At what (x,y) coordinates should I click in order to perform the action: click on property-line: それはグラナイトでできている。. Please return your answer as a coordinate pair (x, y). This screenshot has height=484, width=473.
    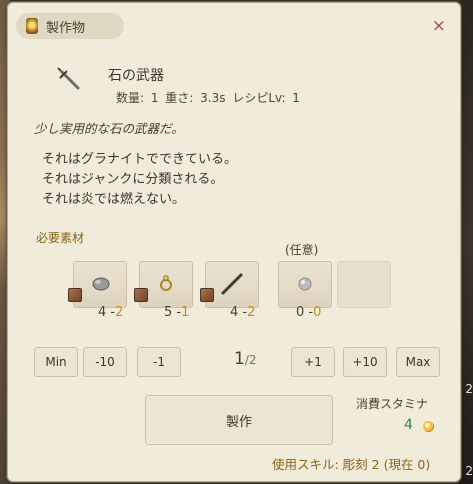
    Looking at the image, I should click on (140, 159).